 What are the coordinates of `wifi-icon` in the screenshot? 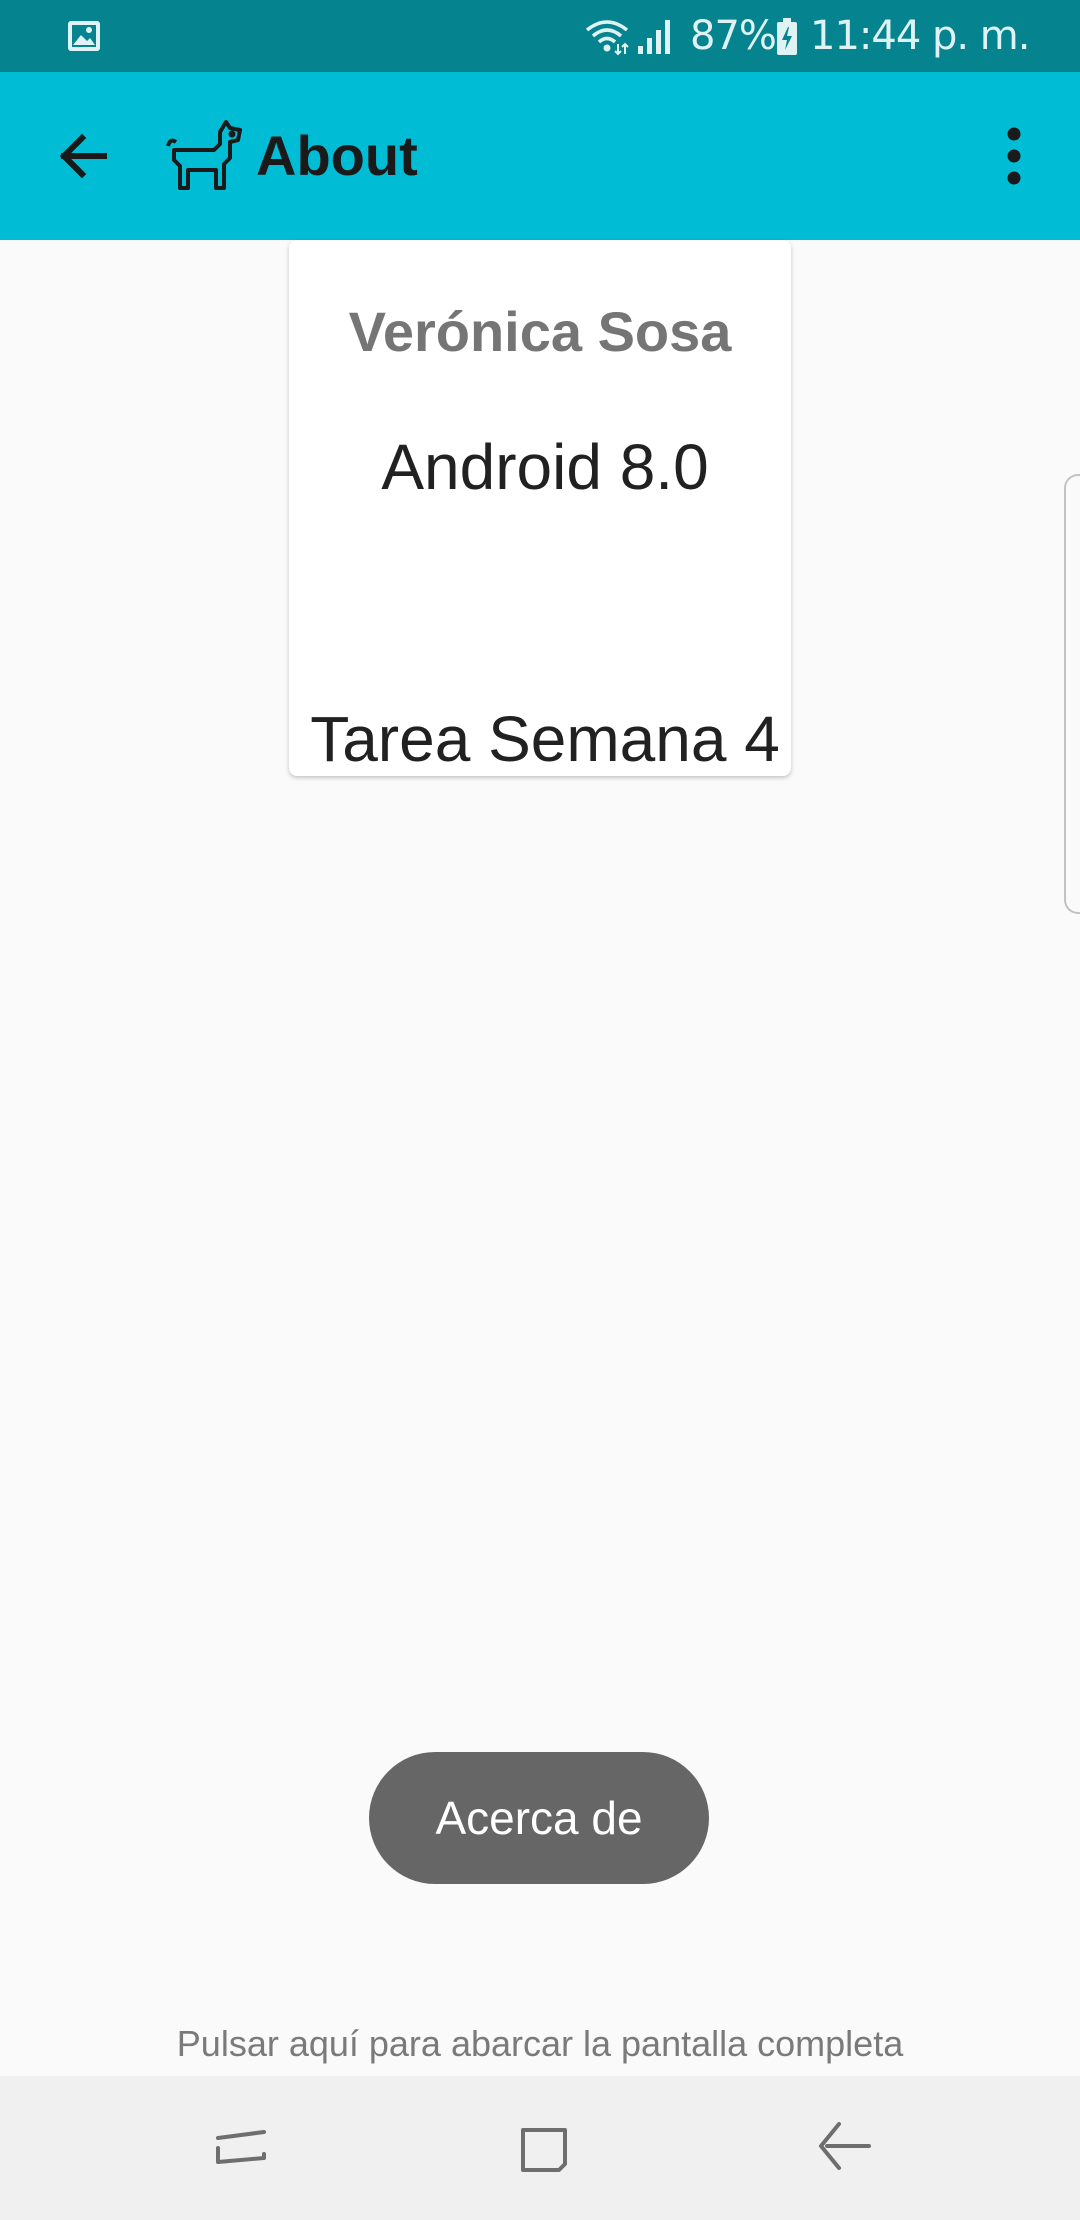 It's located at (607, 38).